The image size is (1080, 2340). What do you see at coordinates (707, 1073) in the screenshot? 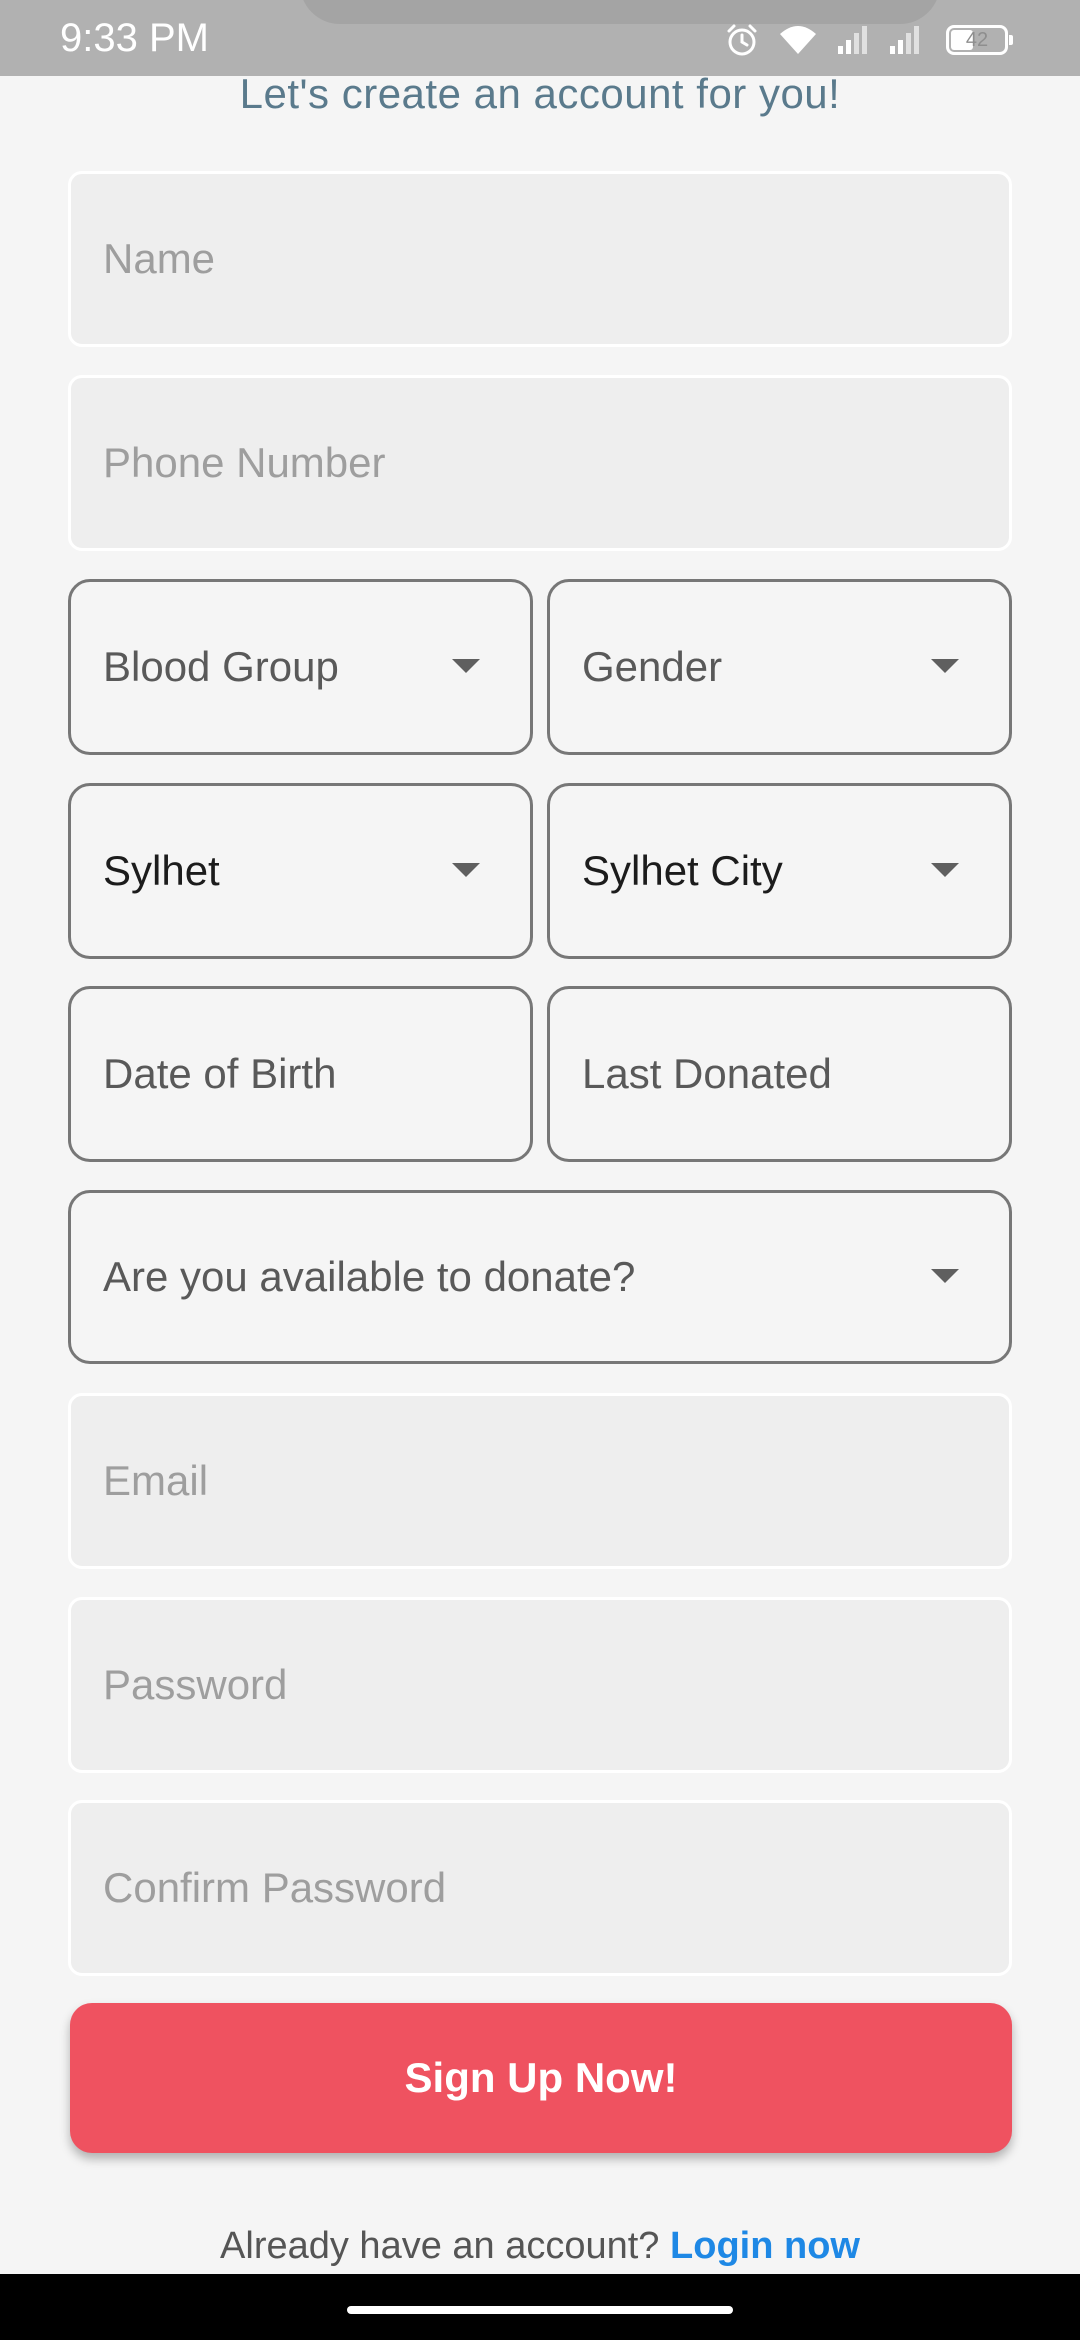
I see `last-donated-label: Last Donated` at bounding box center [707, 1073].